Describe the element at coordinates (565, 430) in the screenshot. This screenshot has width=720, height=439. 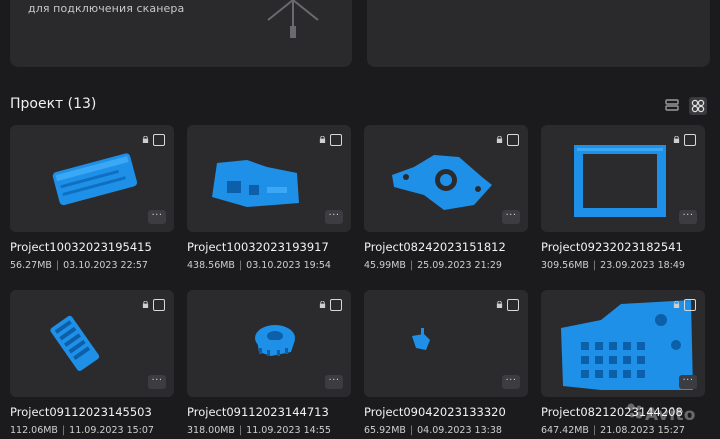
I see `project-size: 647.42MB` at that location.